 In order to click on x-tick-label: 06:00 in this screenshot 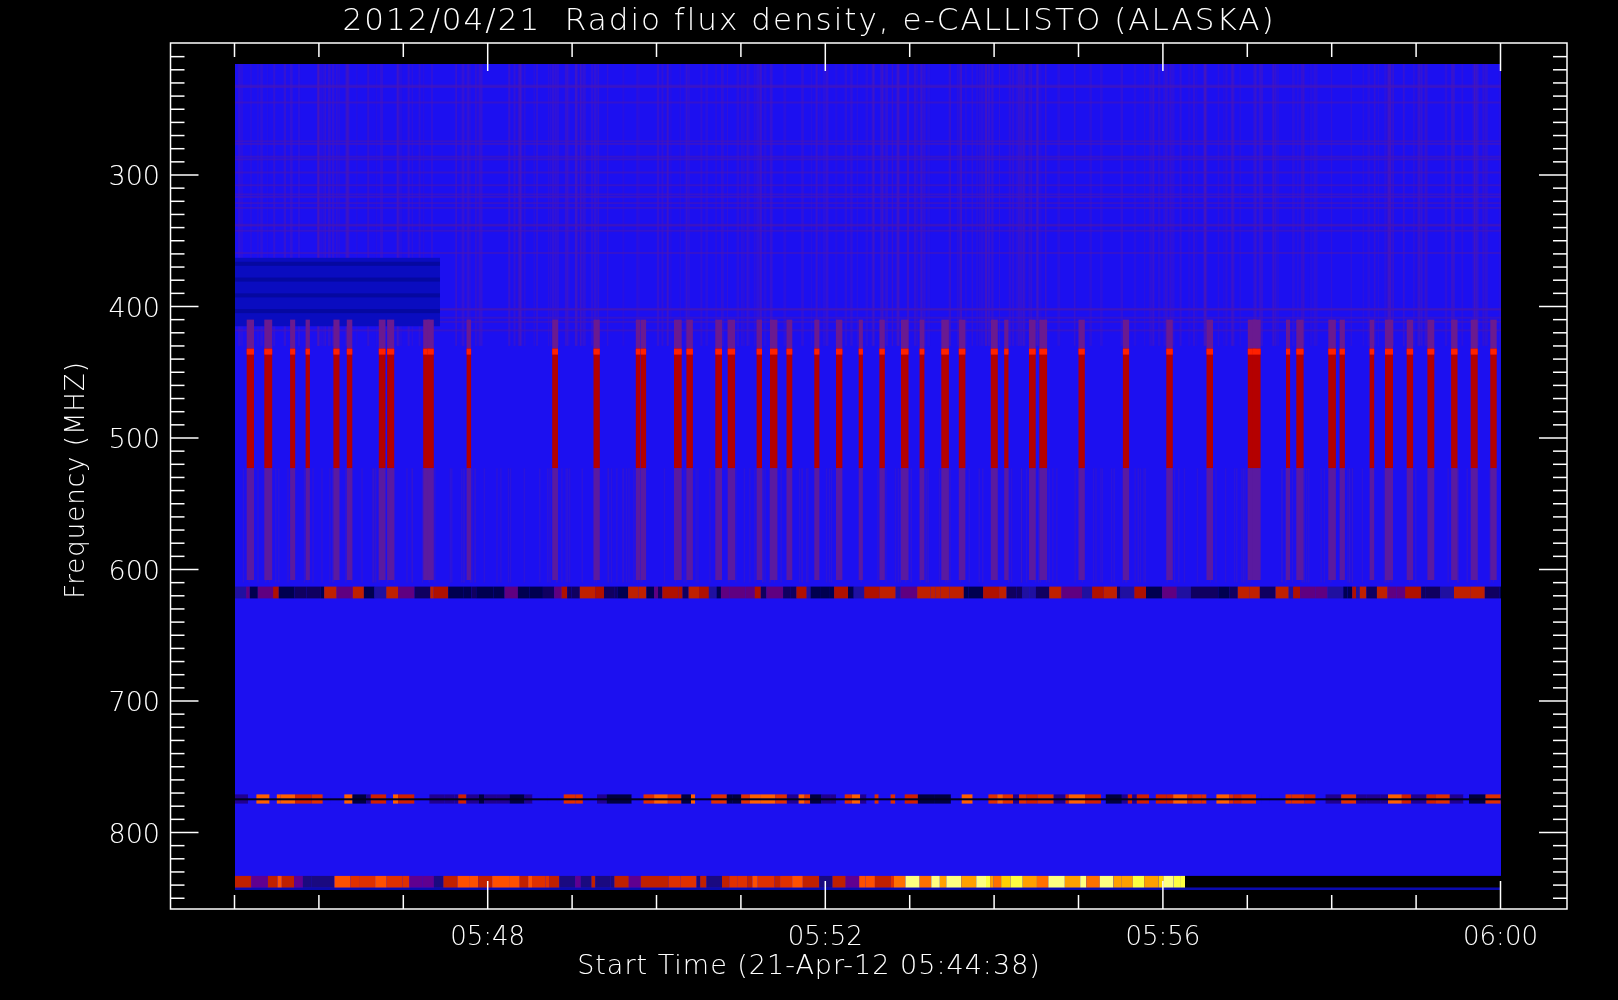, I will do `click(1500, 936)`.